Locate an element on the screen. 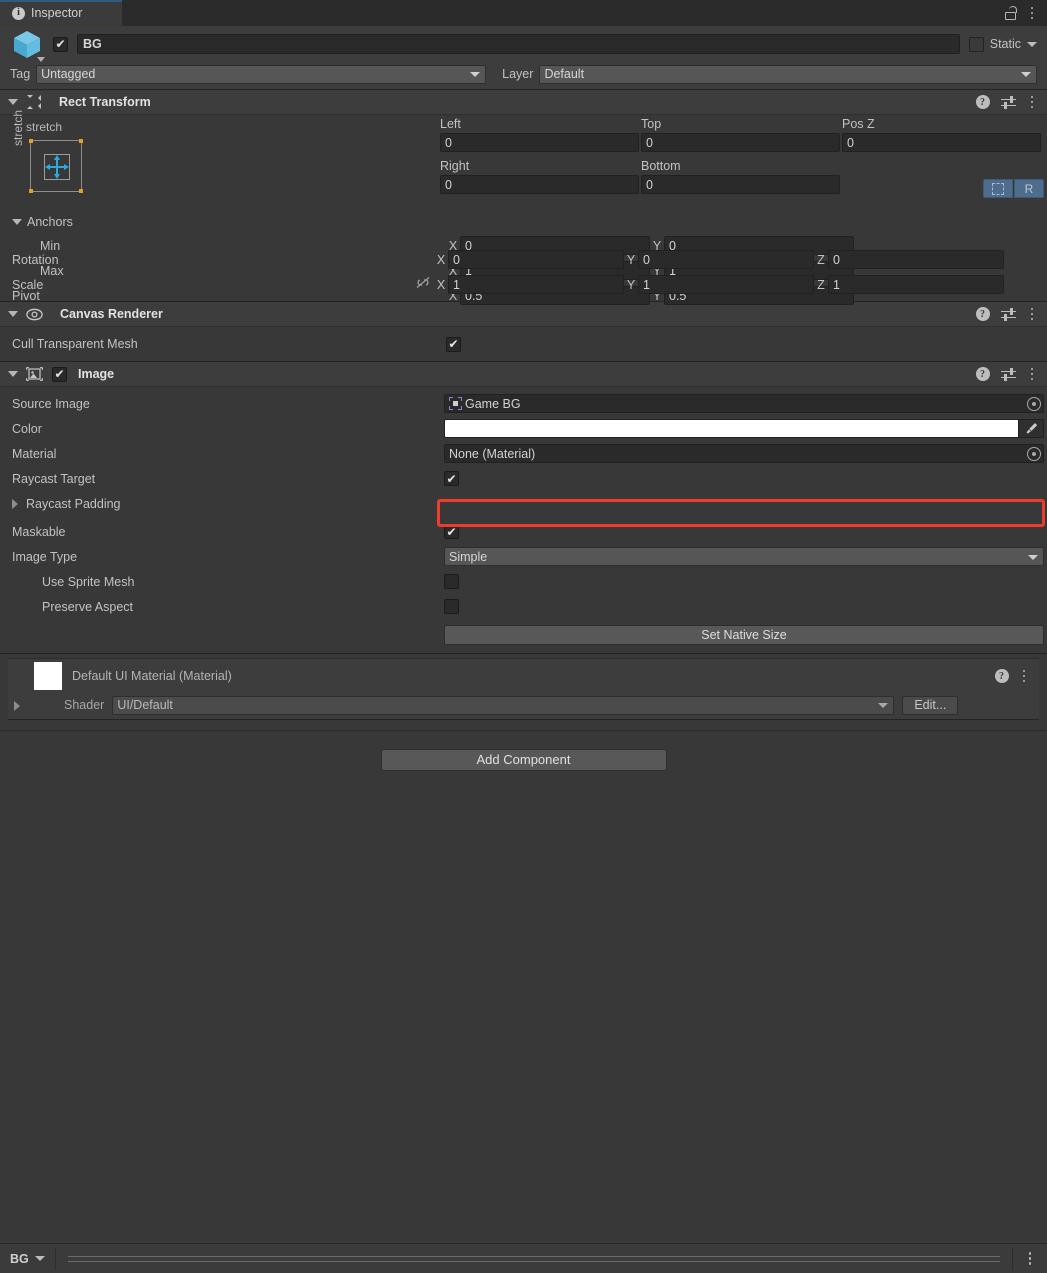 The image size is (1047, 1273). right-label: Right is located at coordinates (455, 166).